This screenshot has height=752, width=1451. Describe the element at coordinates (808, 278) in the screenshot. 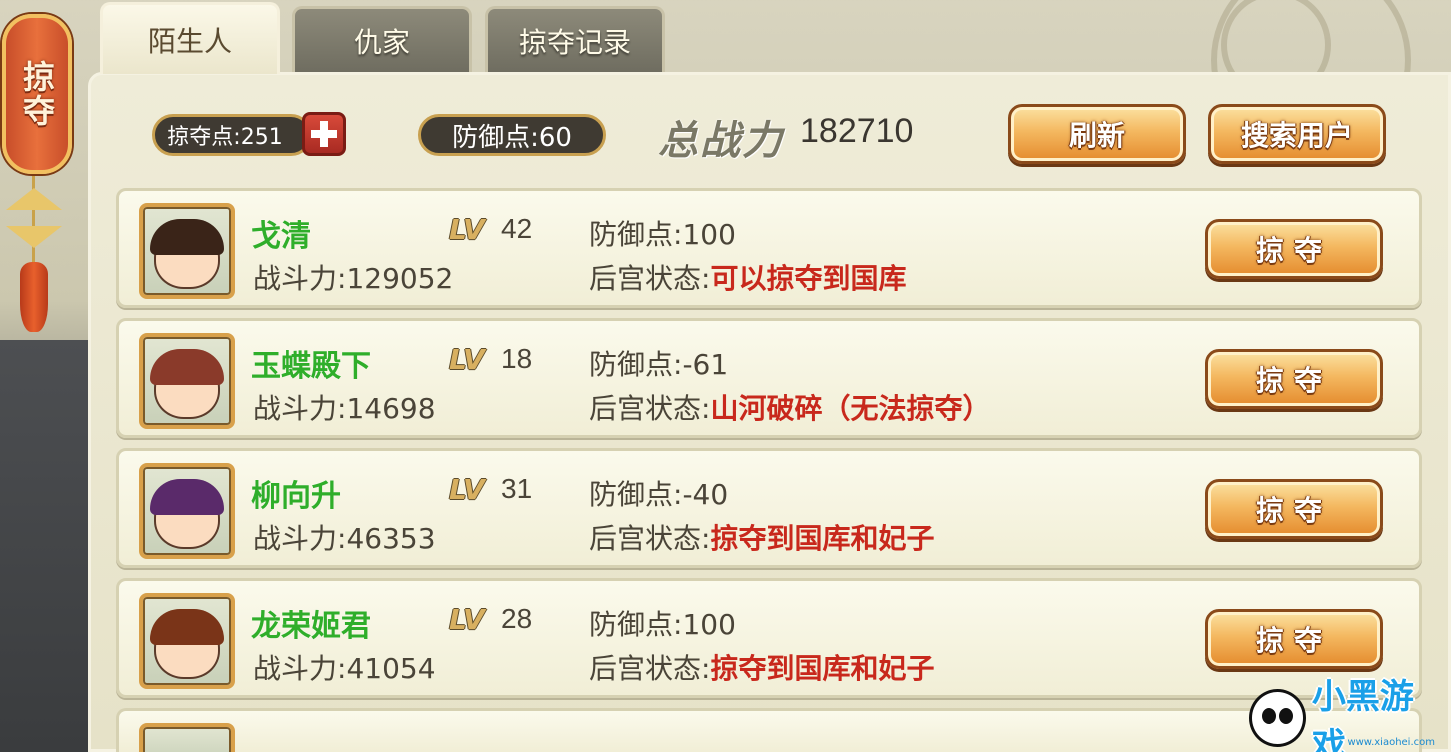

I see `status-value: 可以掠夺到国库` at that location.